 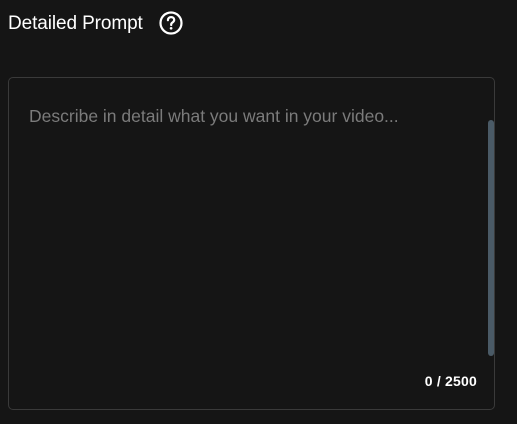 I want to click on question-circle-icon, so click(x=171, y=23).